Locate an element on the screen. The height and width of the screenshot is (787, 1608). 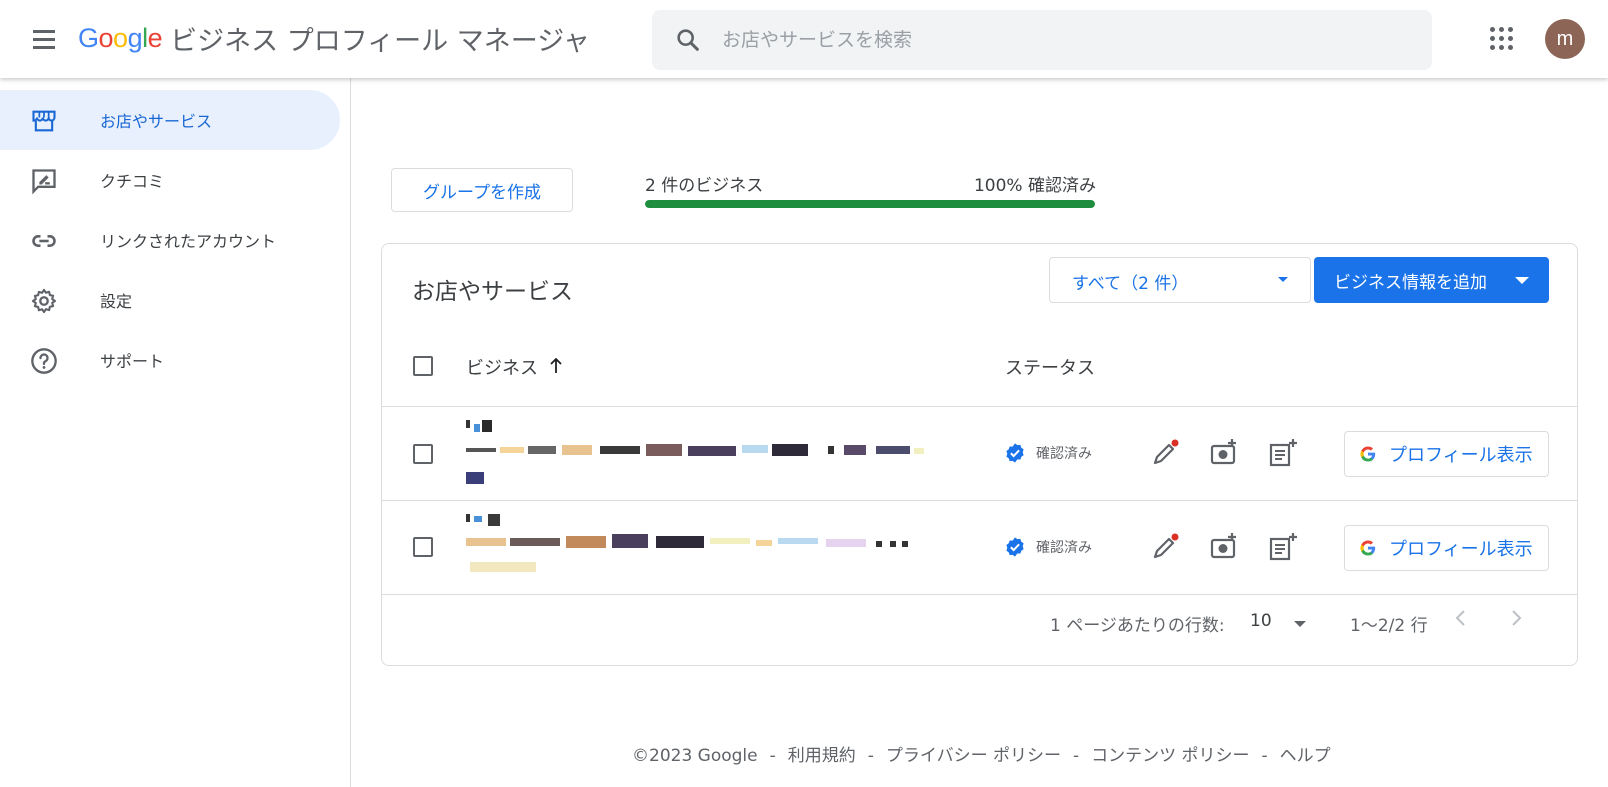
verified-percentage: 100% 確認済み is located at coordinates (1034, 186).